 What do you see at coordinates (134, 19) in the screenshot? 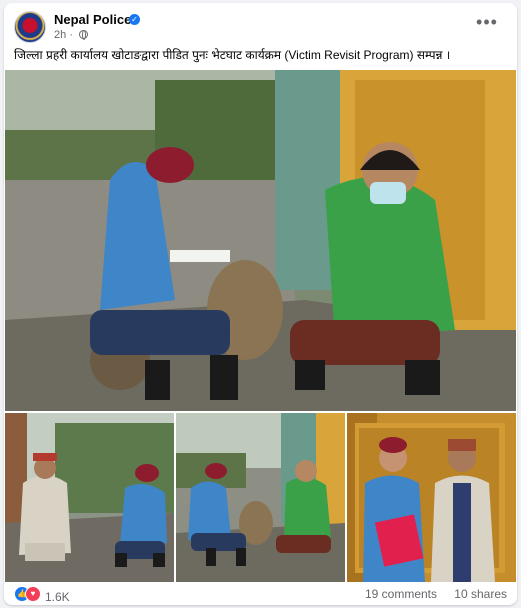
I see `verified-badge-icon: ✓` at bounding box center [134, 19].